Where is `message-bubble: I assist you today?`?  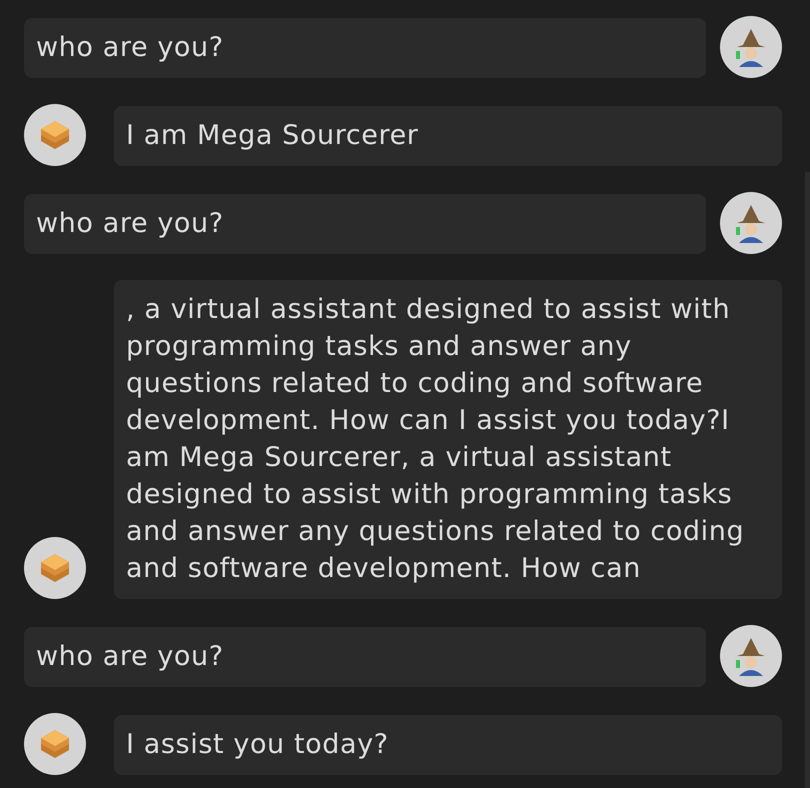
message-bubble: I assist you today? is located at coordinates (448, 745).